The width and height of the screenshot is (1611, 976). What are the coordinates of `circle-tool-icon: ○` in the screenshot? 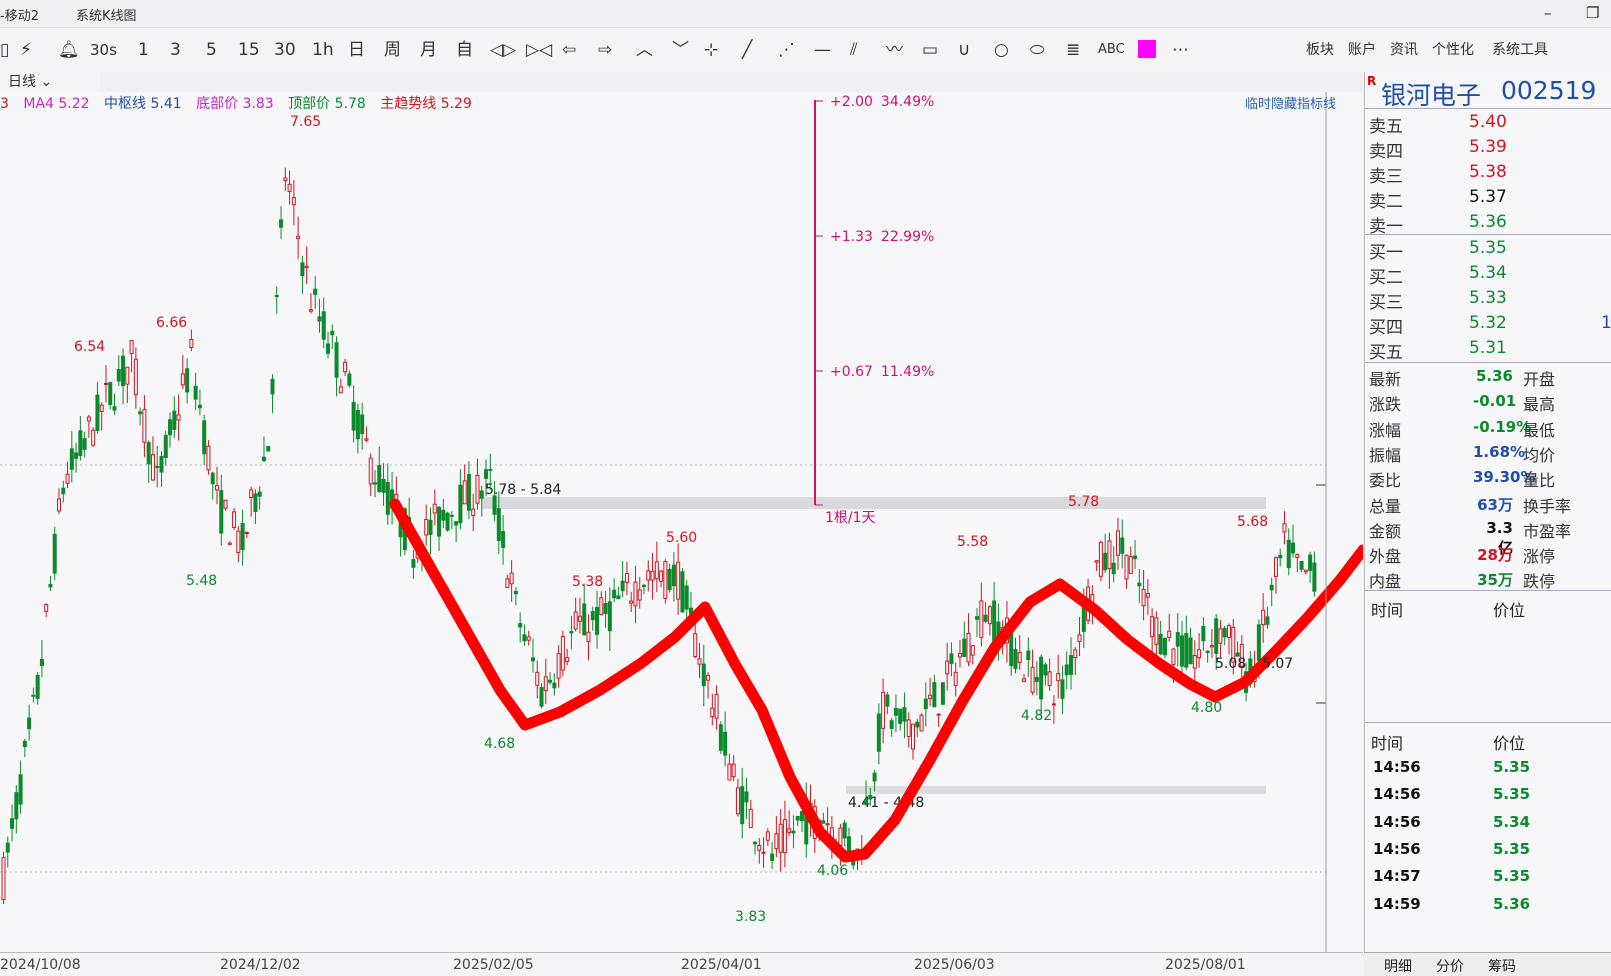 It's located at (1001, 50).